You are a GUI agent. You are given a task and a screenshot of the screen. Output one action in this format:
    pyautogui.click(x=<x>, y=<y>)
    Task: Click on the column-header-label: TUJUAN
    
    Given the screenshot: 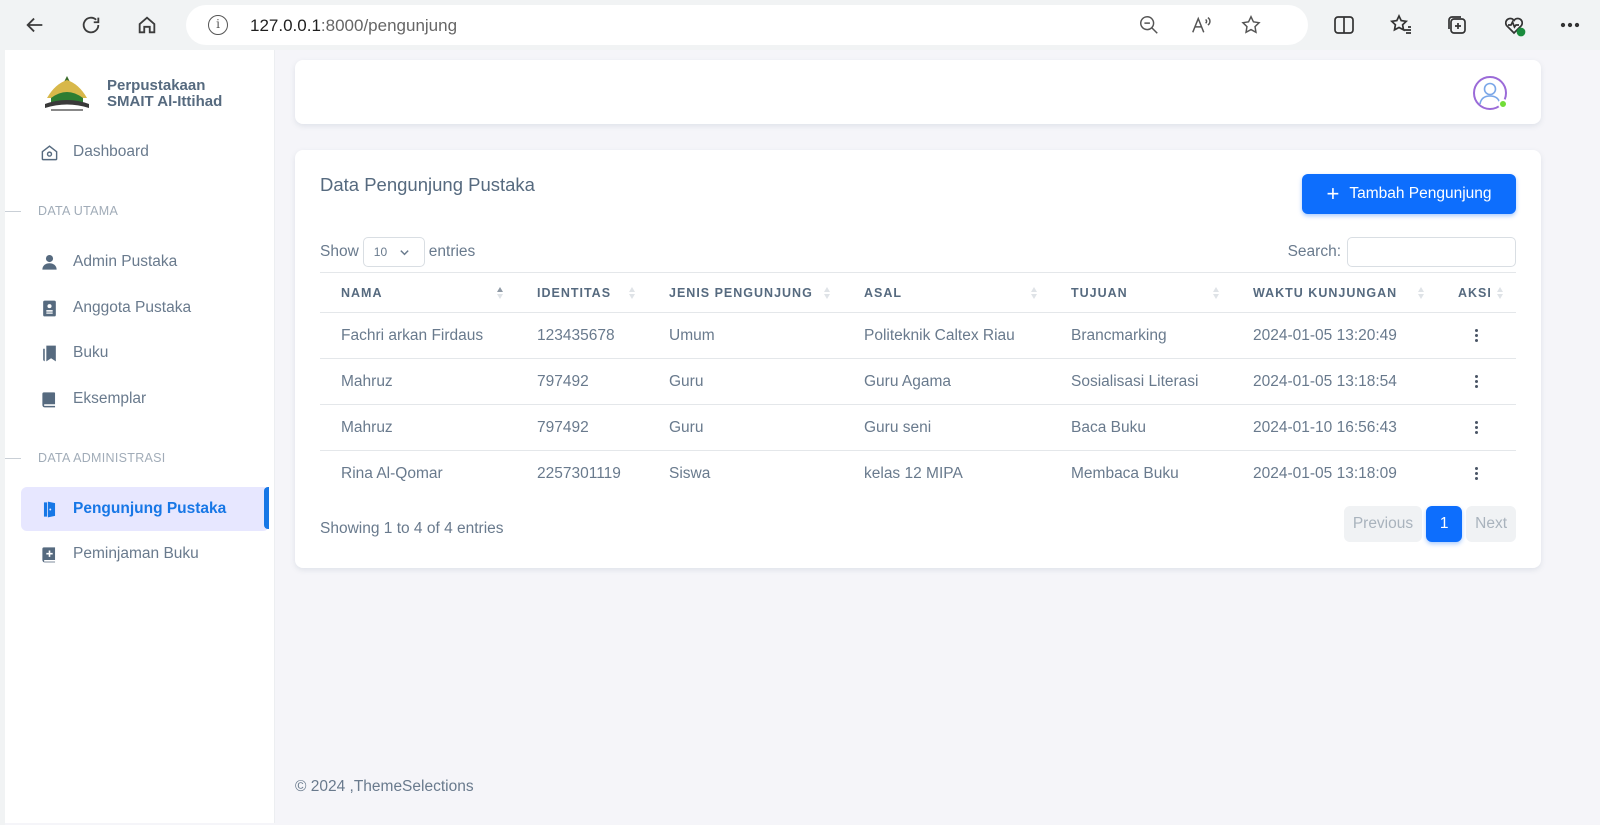 What is the action you would take?
    pyautogui.click(x=1099, y=292)
    